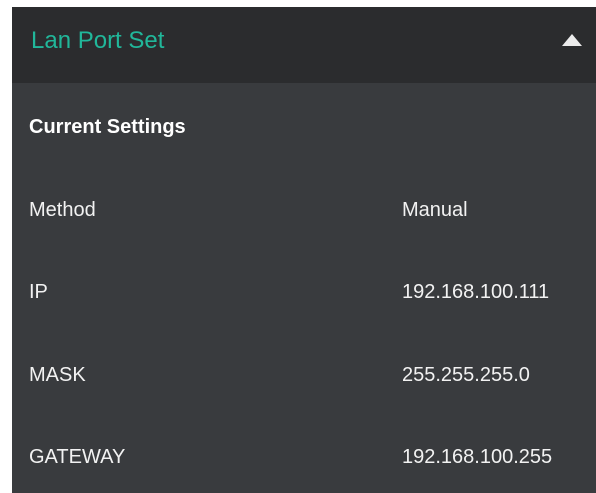  What do you see at coordinates (57, 375) in the screenshot?
I see `setting-label: MASK` at bounding box center [57, 375].